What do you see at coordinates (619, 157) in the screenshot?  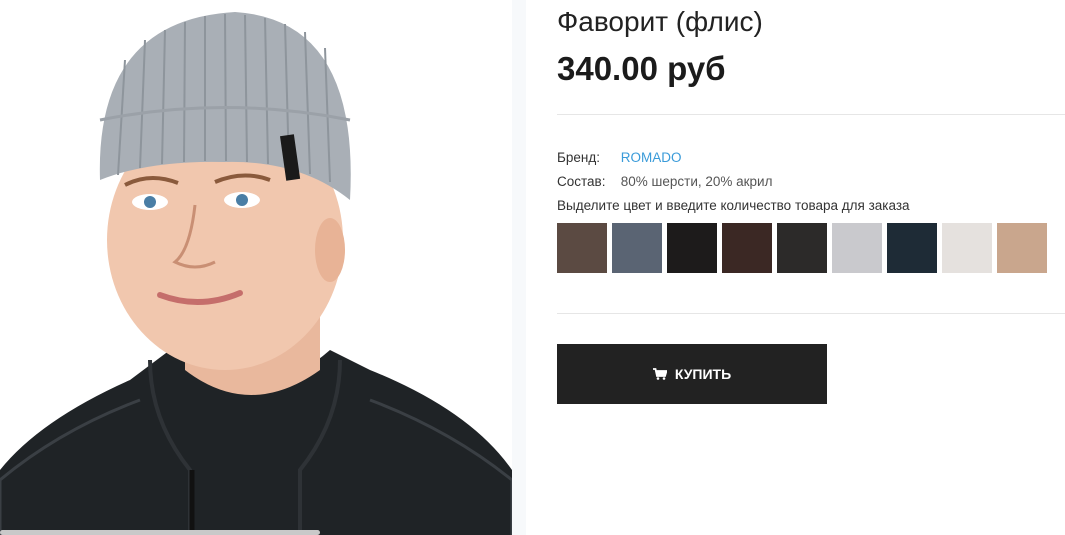 I see `spec-brand: Бренд: ROMADO` at bounding box center [619, 157].